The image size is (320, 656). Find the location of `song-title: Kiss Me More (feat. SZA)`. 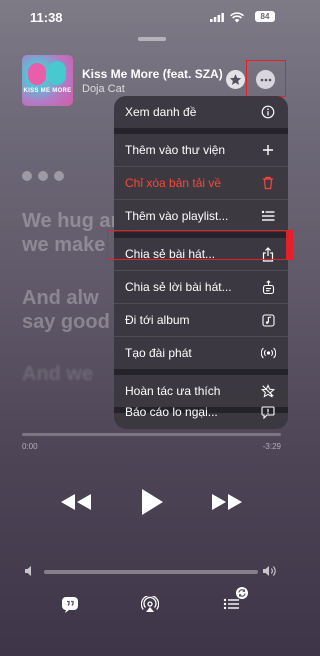

song-title: Kiss Me More (feat. SZA) is located at coordinates (152, 74).